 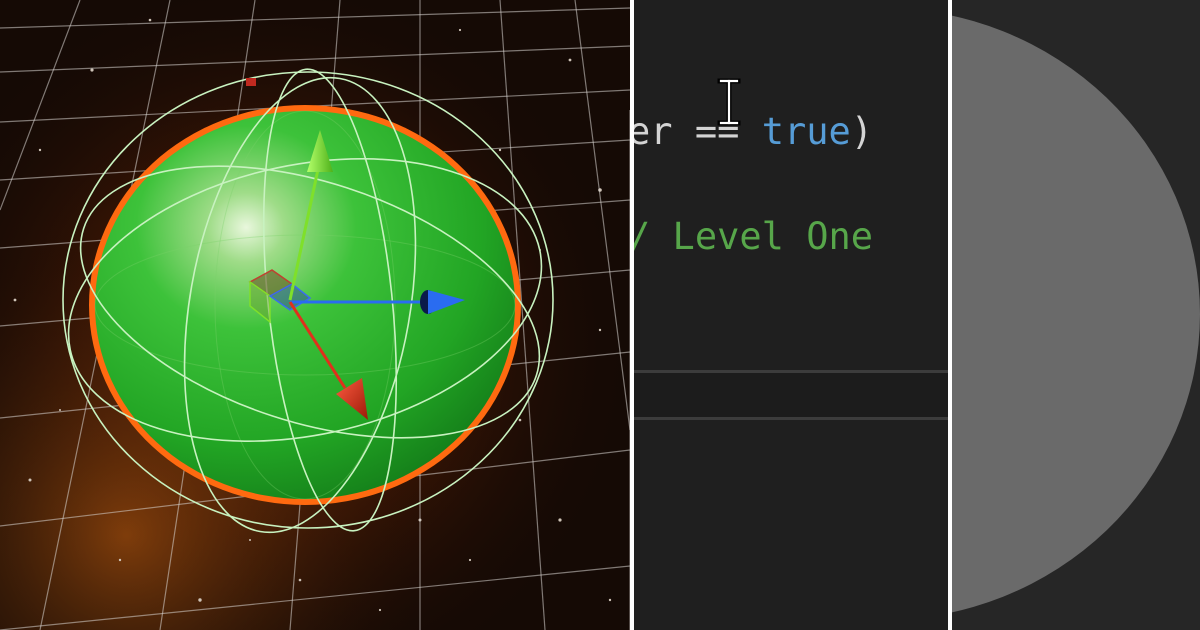 I want to click on code-comment: / Level One, so click(x=754, y=236).